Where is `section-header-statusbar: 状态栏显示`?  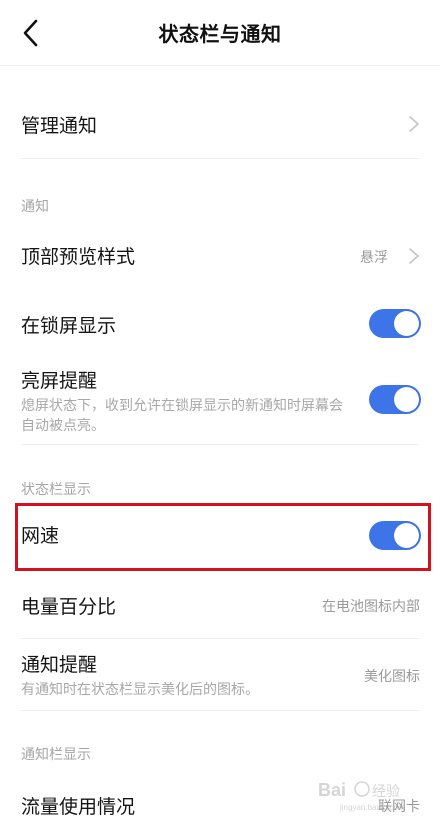
section-header-statusbar: 状态栏显示 is located at coordinates (56, 490).